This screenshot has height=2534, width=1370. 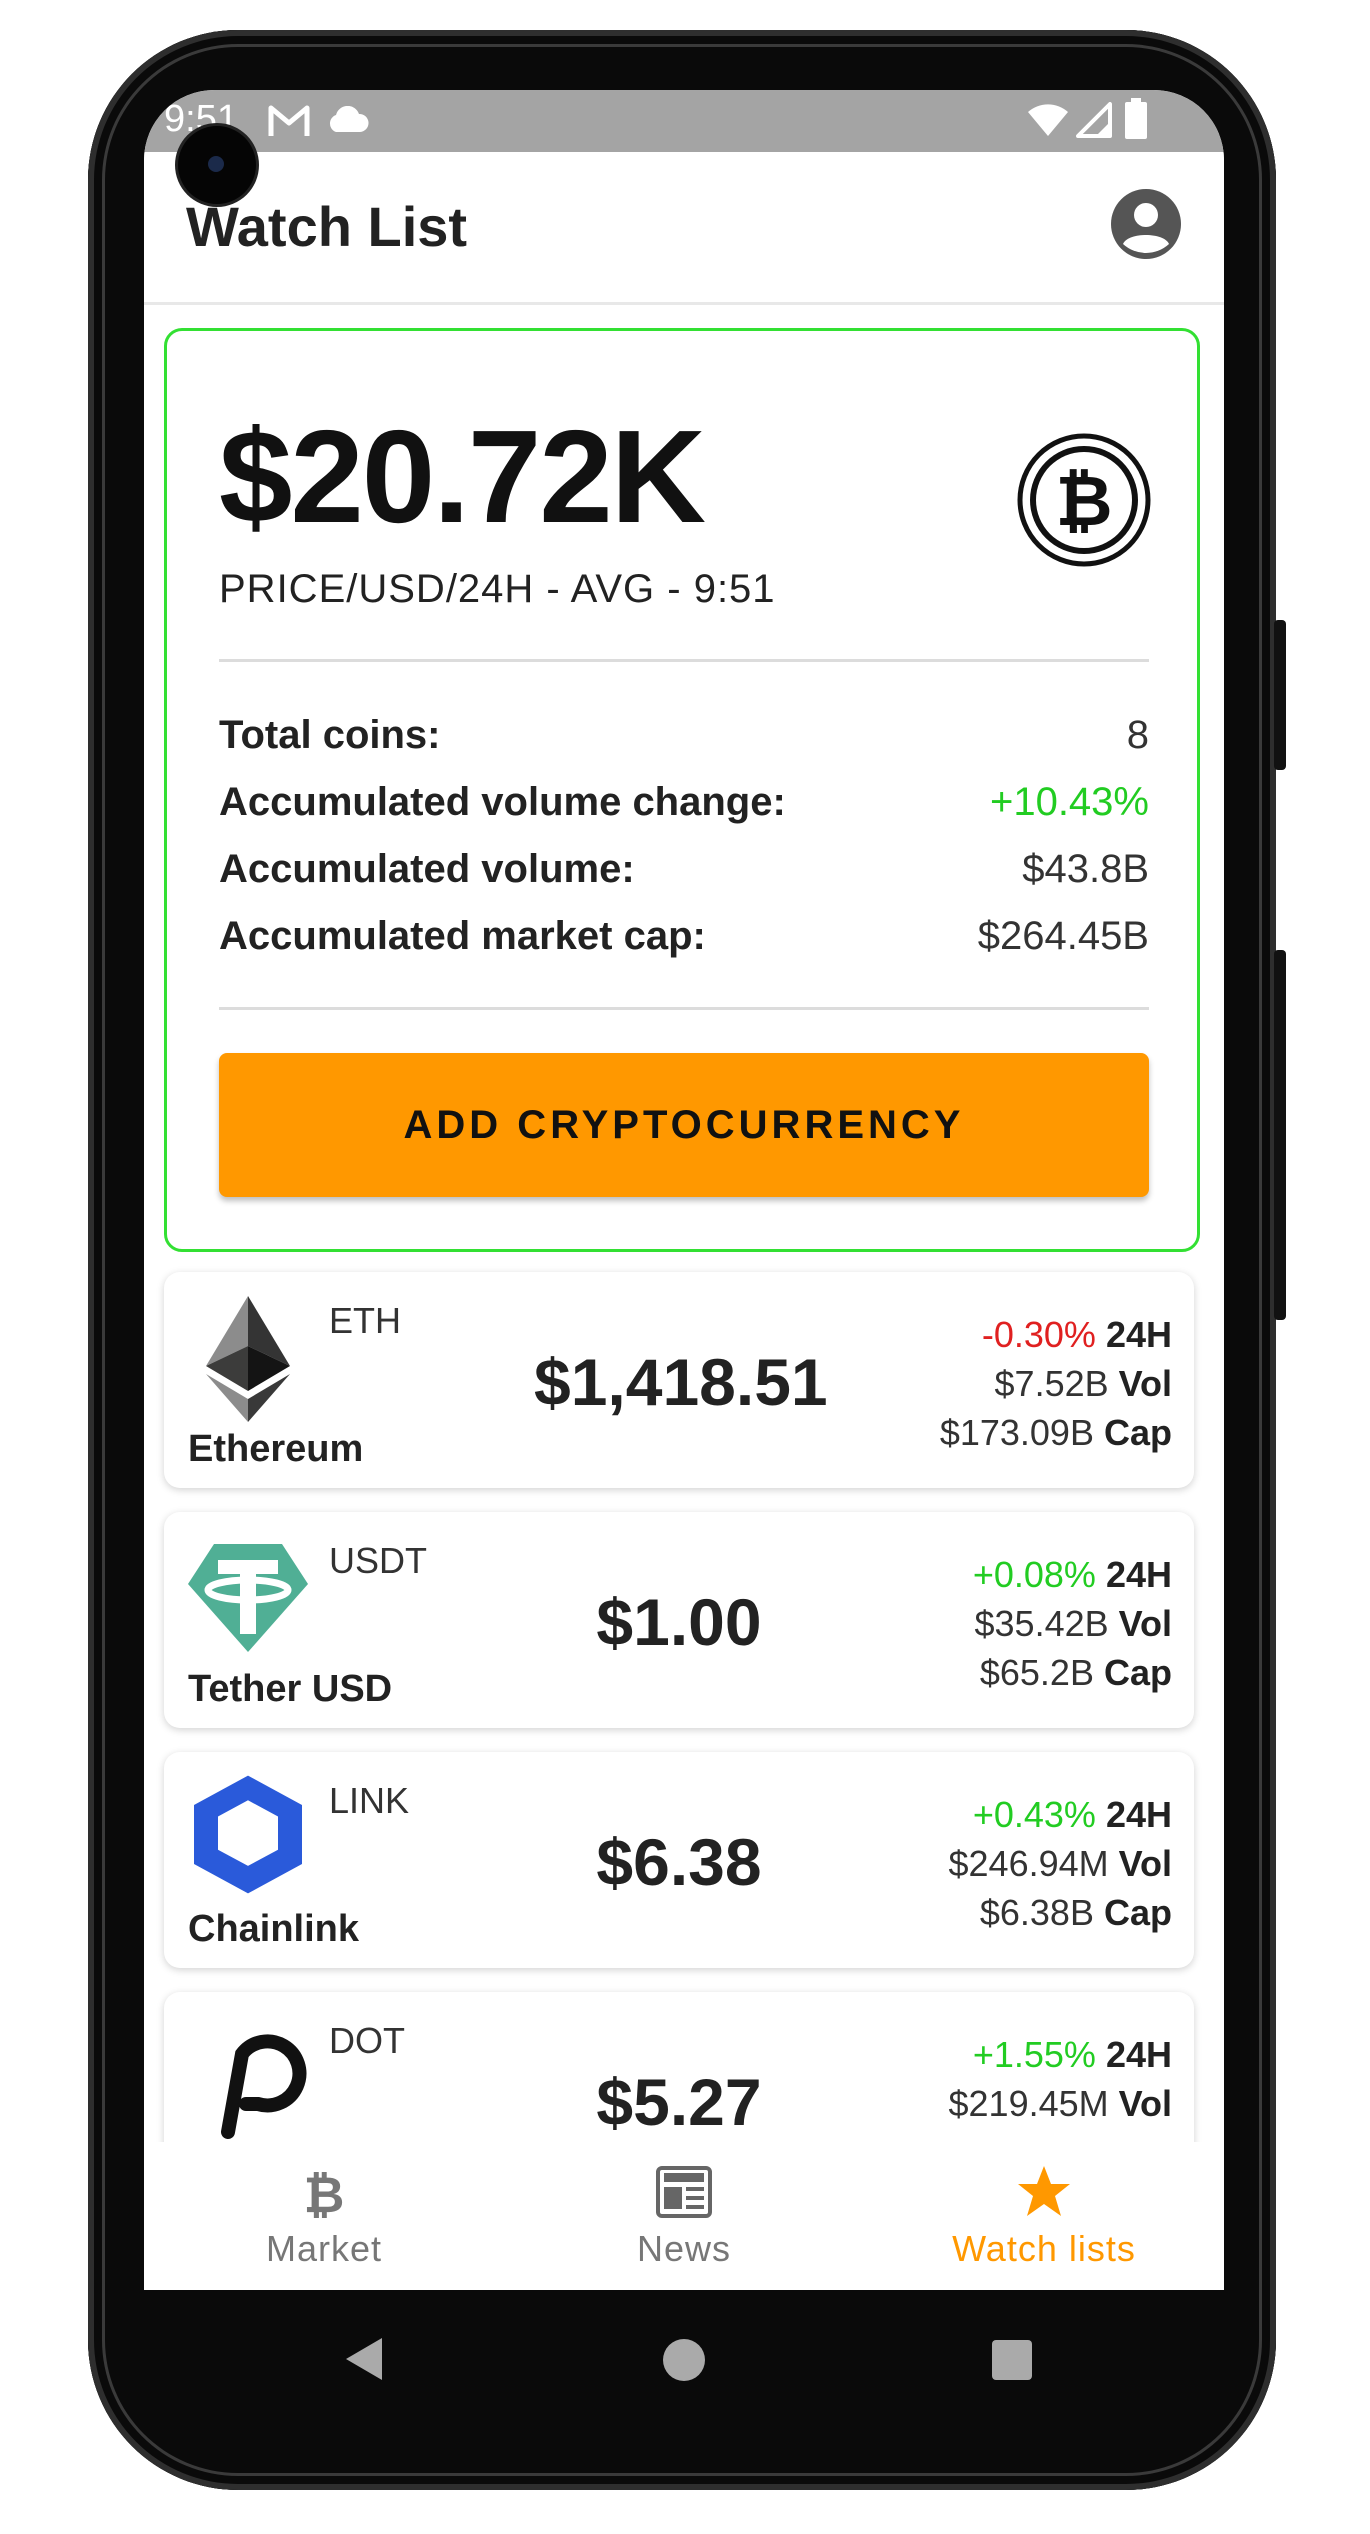 I want to click on coin-price: $6.38, so click(x=679, y=1862).